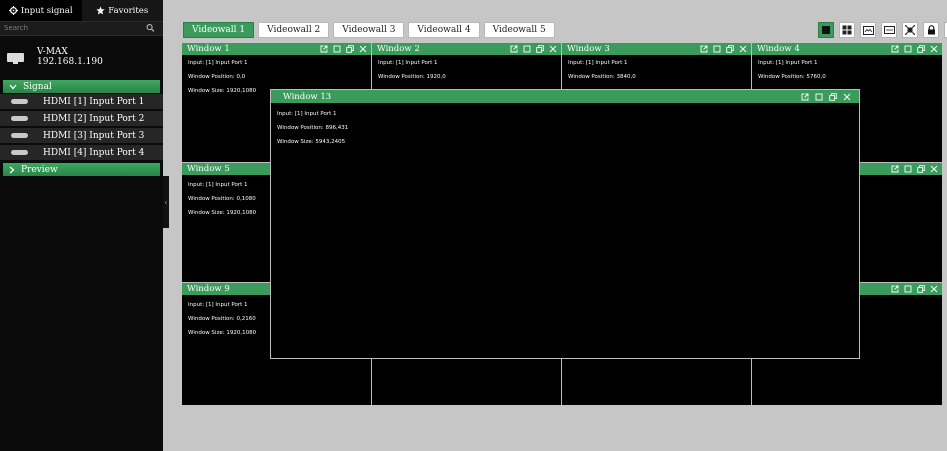  What do you see at coordinates (41, 10) in the screenshot?
I see `tab-input-signal: Input signal` at bounding box center [41, 10].